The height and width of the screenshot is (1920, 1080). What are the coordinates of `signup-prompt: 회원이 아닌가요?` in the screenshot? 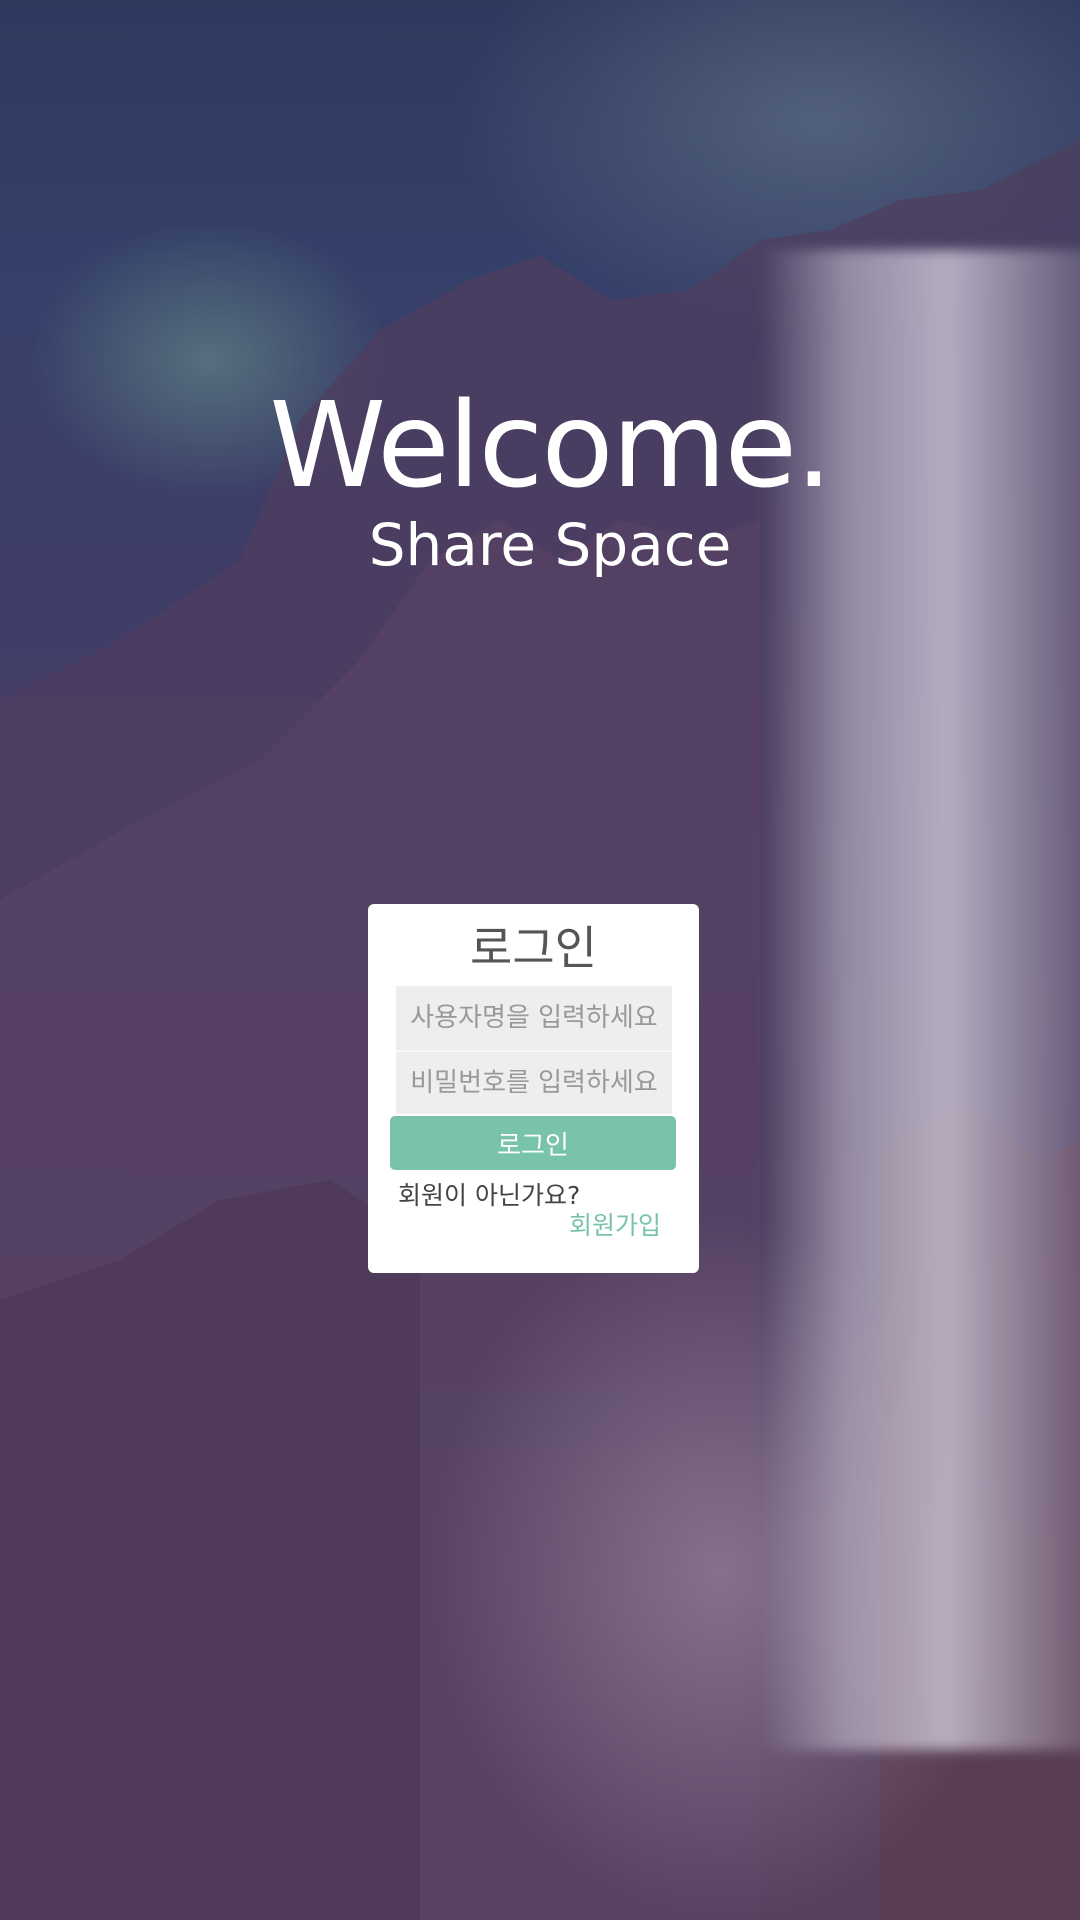 It's located at (489, 1195).